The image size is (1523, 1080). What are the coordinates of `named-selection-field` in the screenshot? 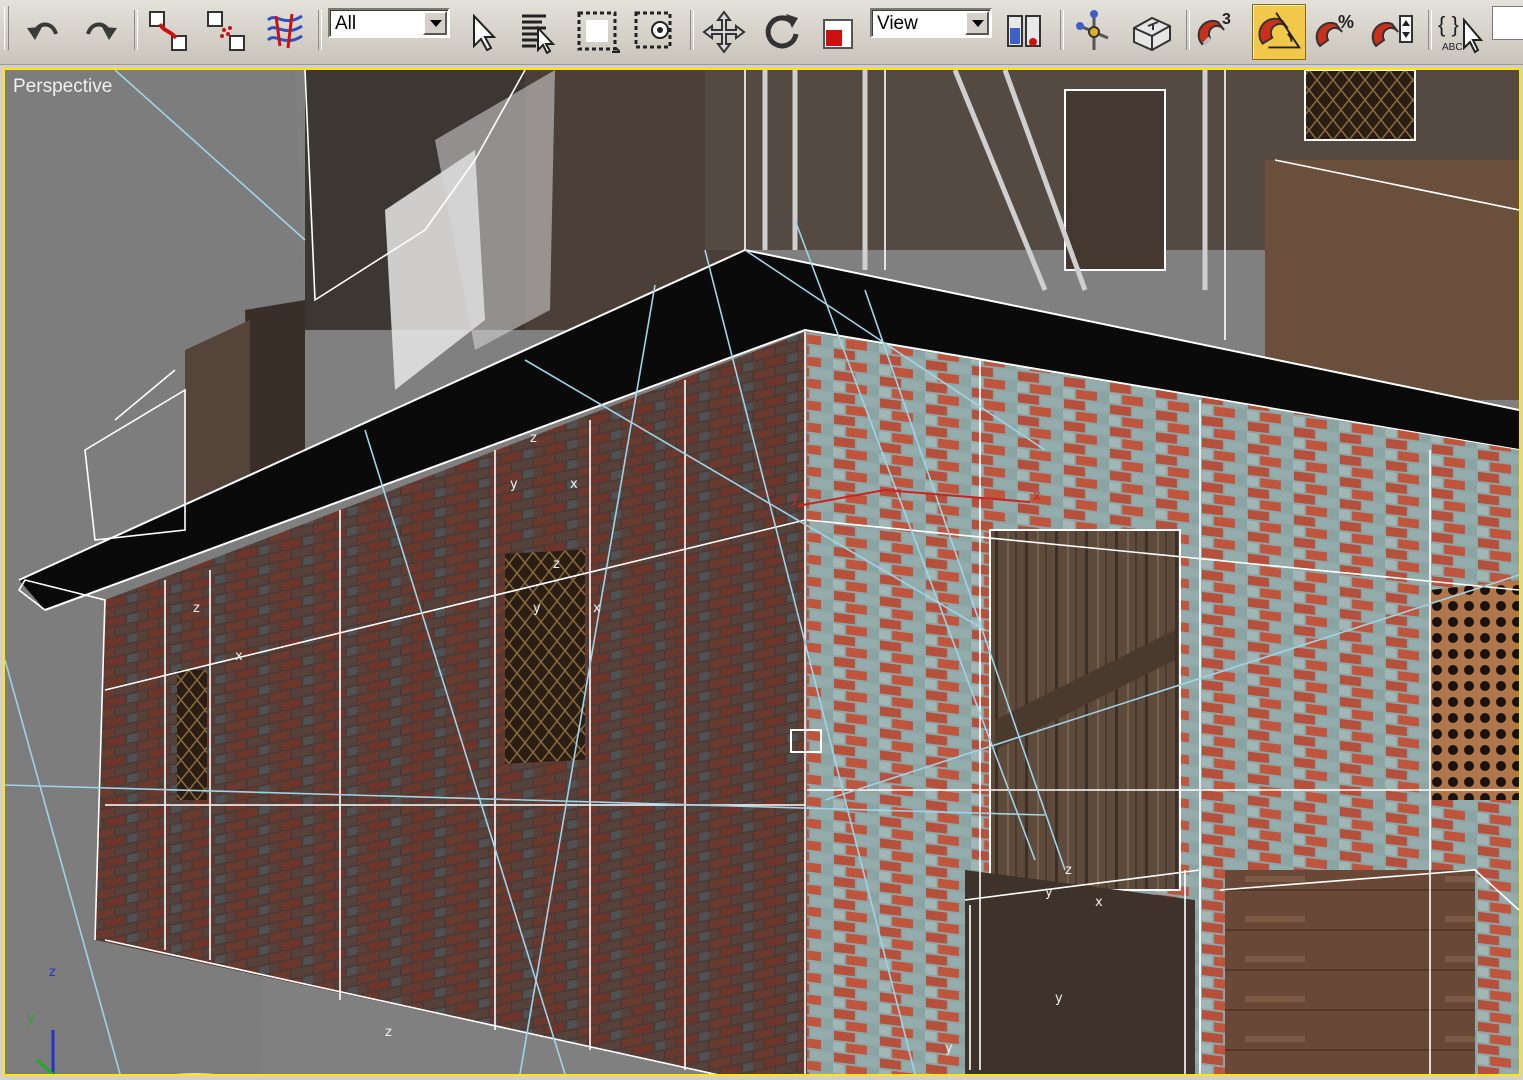 It's located at (1507, 23).